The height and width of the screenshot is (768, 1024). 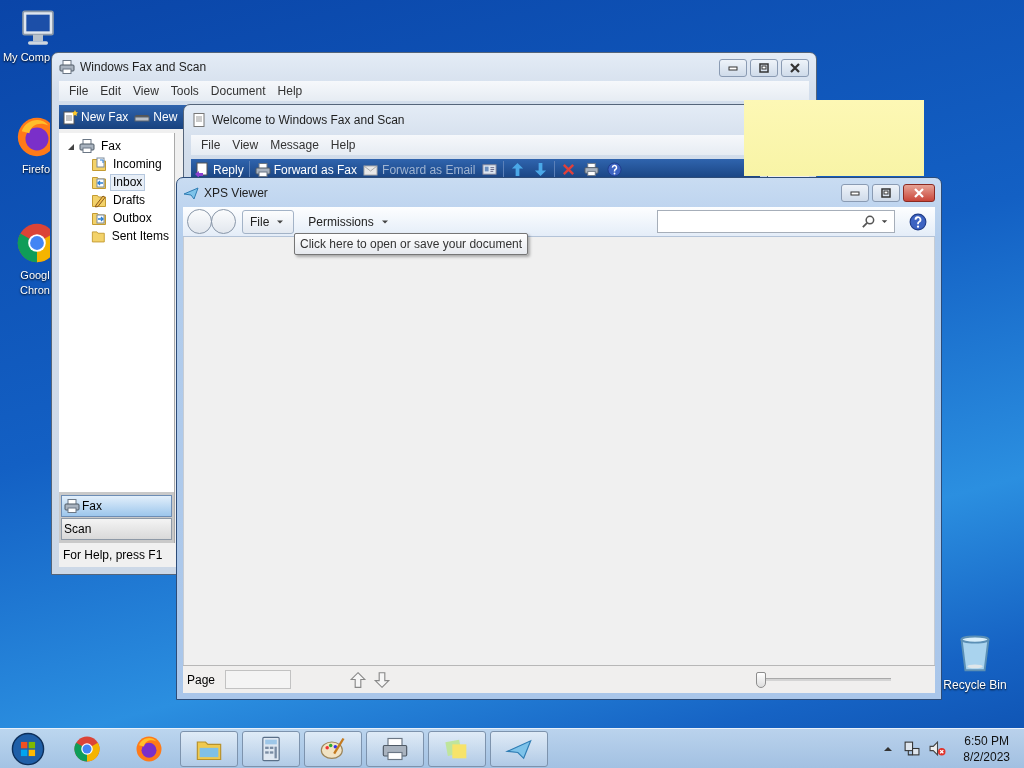 What do you see at coordinates (268, 221) in the screenshot?
I see `menu-button: File` at bounding box center [268, 221].